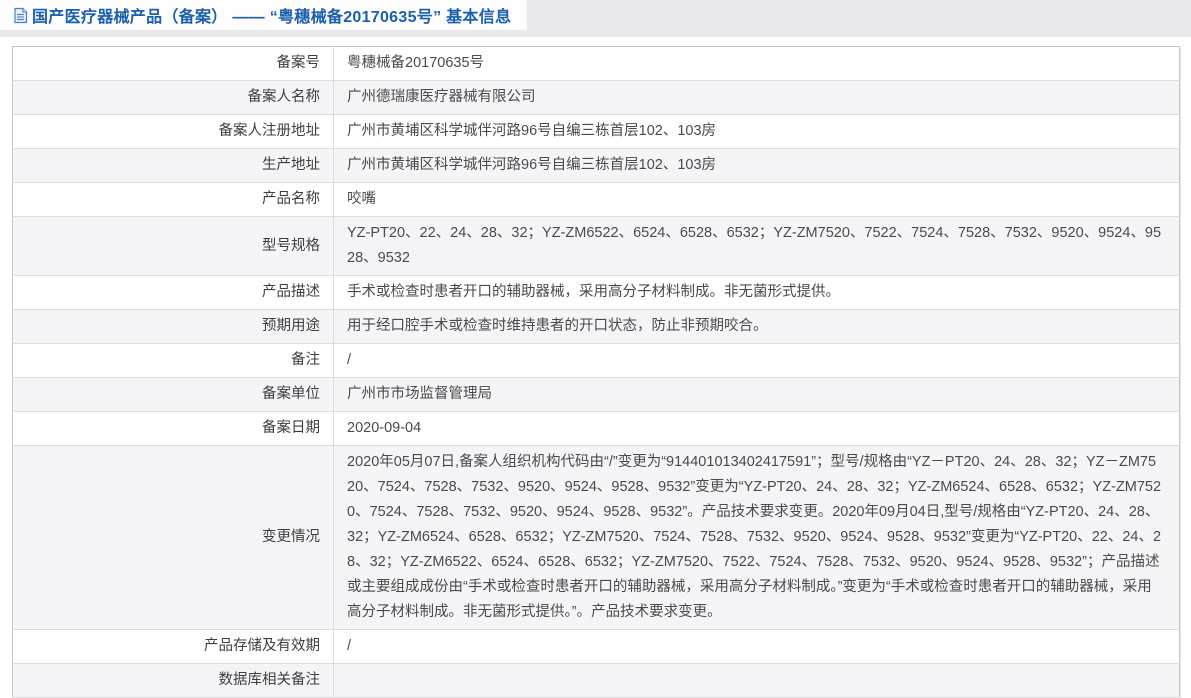 The image size is (1191, 698). Describe the element at coordinates (557, 326) in the screenshot. I see `row-value: 用于经口腔手术或检查时维持患者的开口状态，防止非预期咬合。` at that location.